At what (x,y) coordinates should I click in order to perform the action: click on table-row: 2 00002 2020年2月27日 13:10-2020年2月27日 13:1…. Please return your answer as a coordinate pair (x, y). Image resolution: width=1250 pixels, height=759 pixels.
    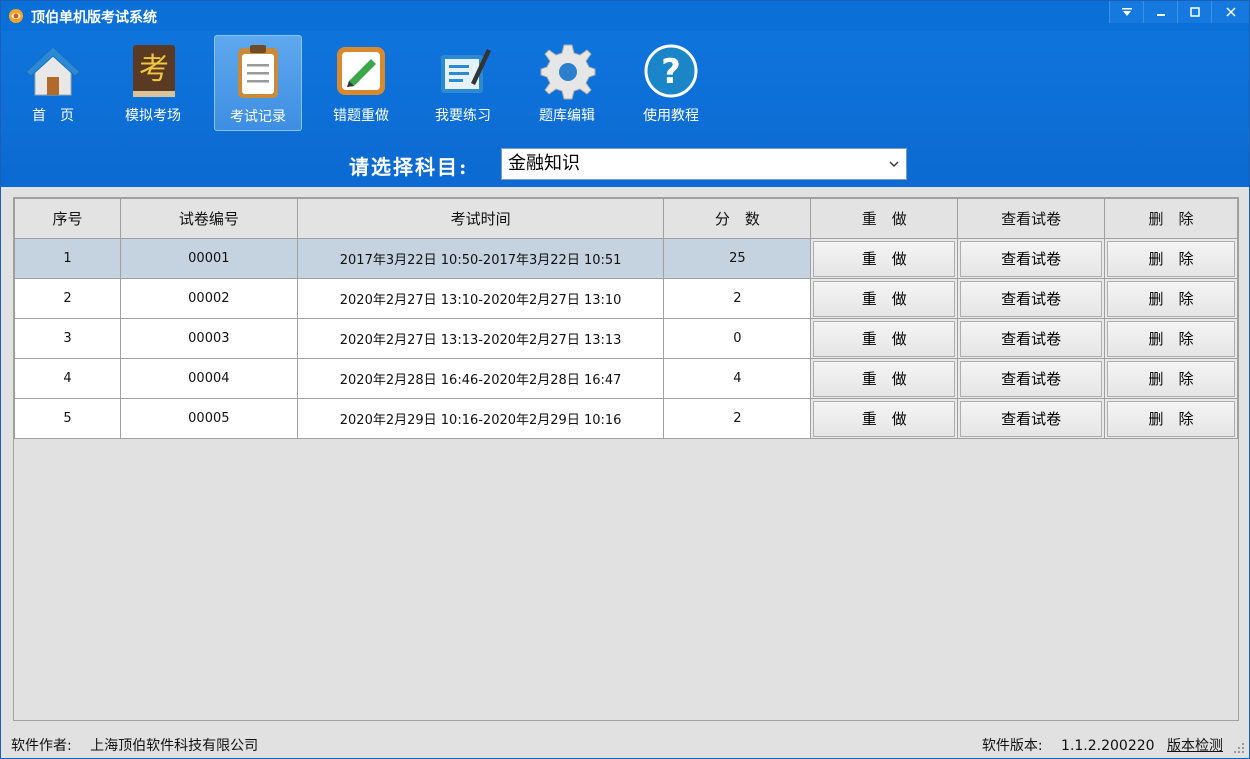
    Looking at the image, I should click on (626, 298).